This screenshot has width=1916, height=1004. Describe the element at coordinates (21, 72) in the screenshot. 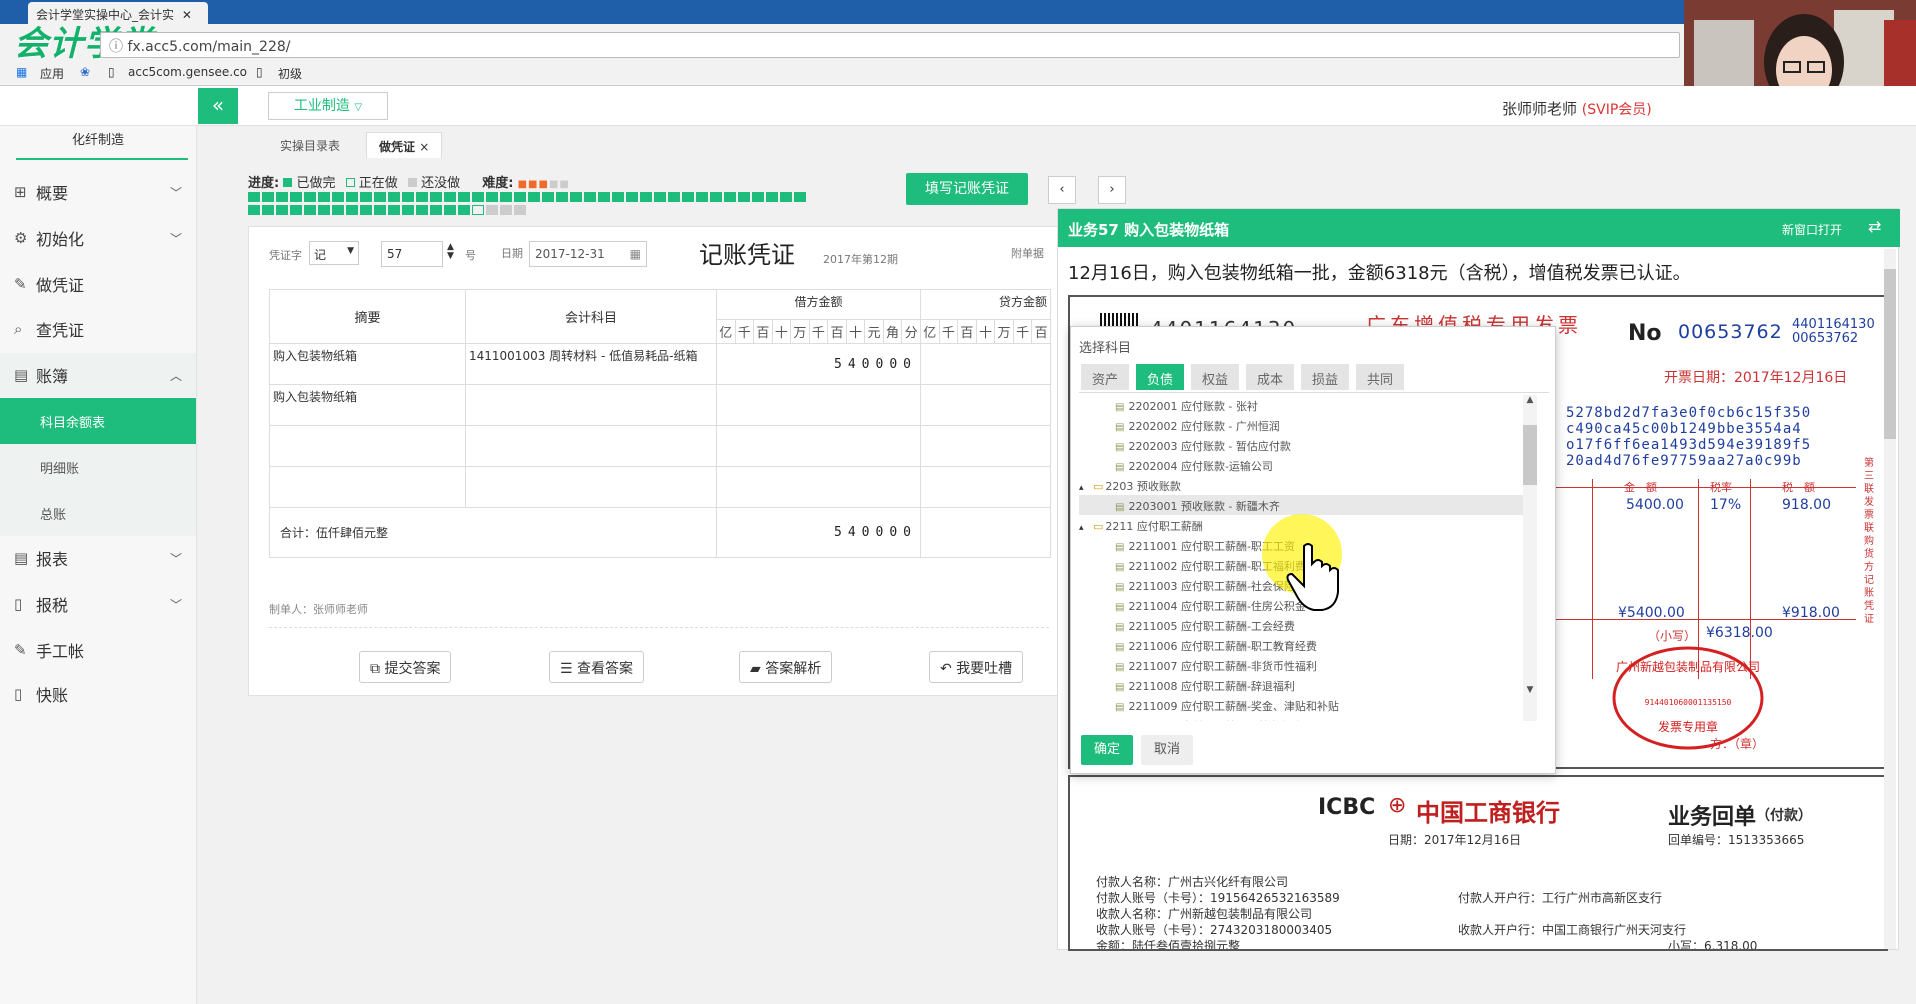

I see `apps-icon: ▦` at that location.